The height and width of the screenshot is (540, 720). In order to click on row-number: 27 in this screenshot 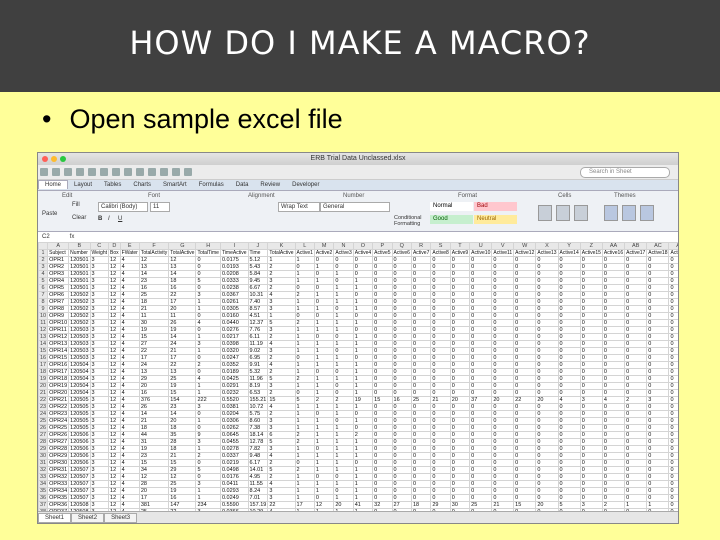, I will do `click(43, 435)`.